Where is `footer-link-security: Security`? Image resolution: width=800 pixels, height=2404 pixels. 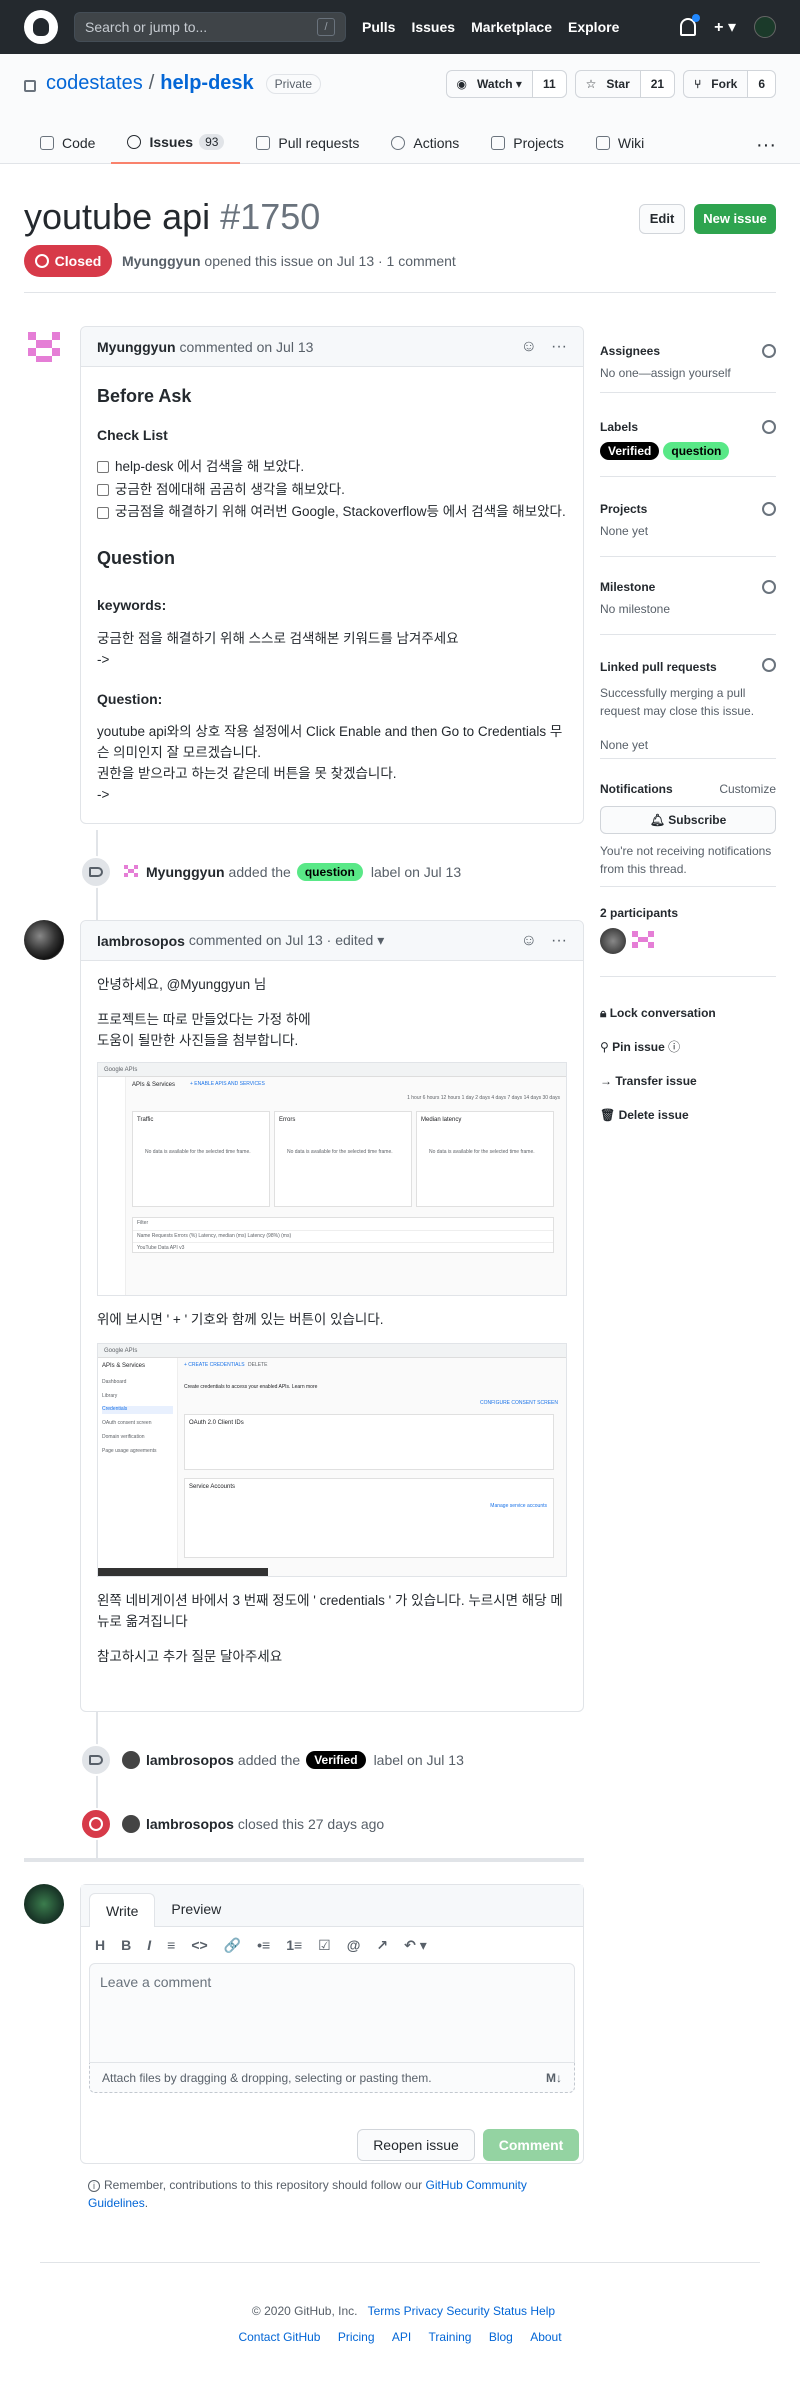 footer-link-security: Security is located at coordinates (467, 2311).